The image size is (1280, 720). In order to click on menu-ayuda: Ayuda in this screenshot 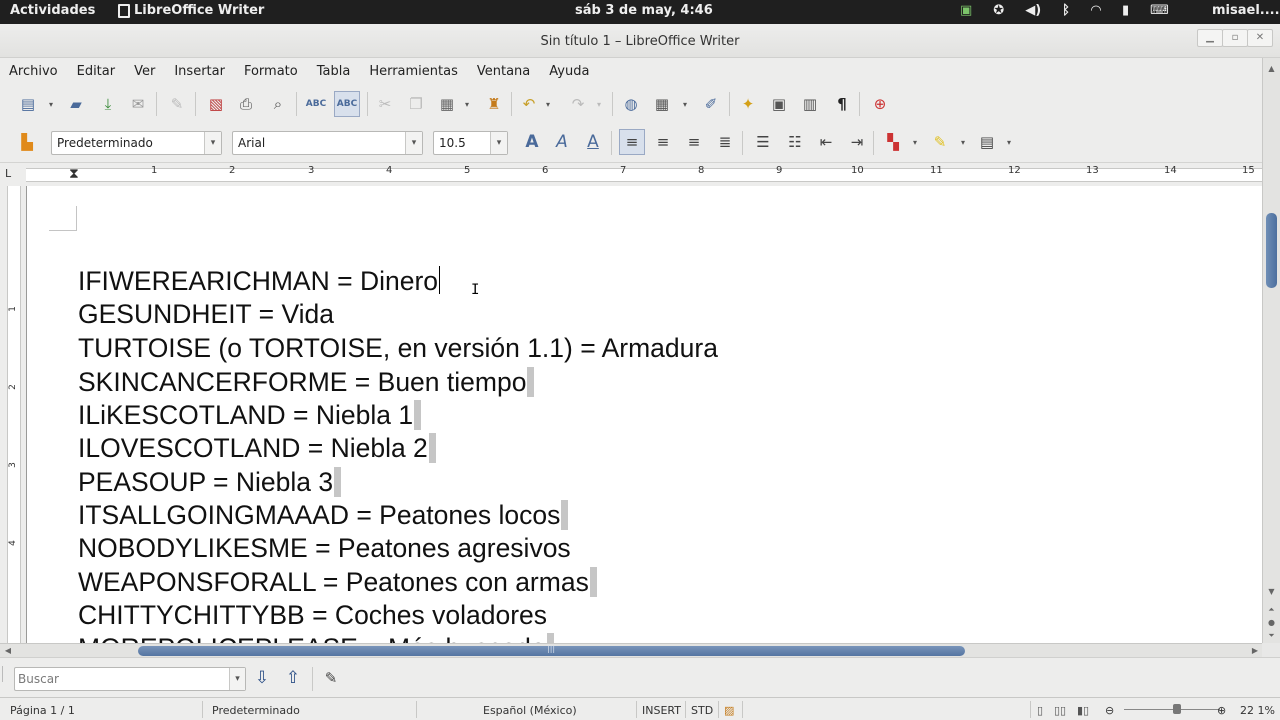, I will do `click(569, 71)`.